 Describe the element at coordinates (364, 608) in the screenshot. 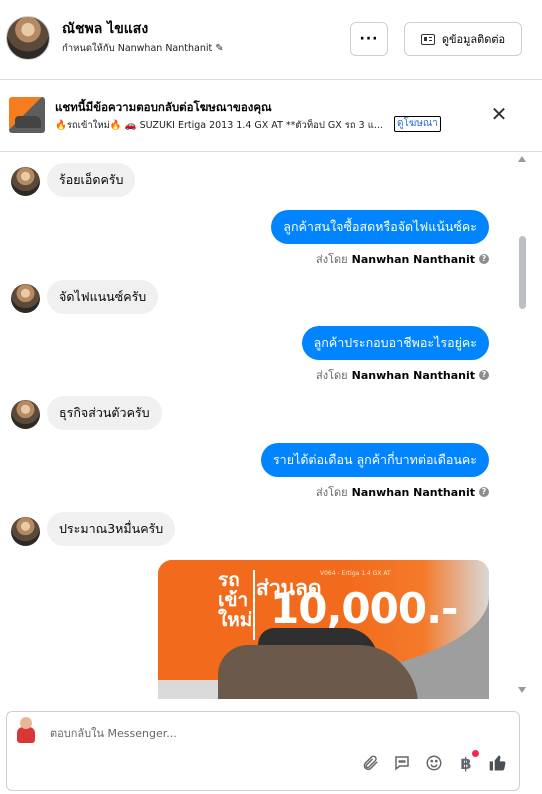

I see `promo-amount-text: 10,000.-` at that location.